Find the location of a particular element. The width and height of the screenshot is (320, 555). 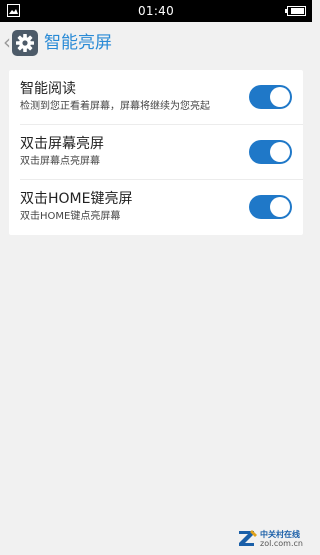

setting-description: 双击屏幕点亮屏幕 is located at coordinates (60, 161).